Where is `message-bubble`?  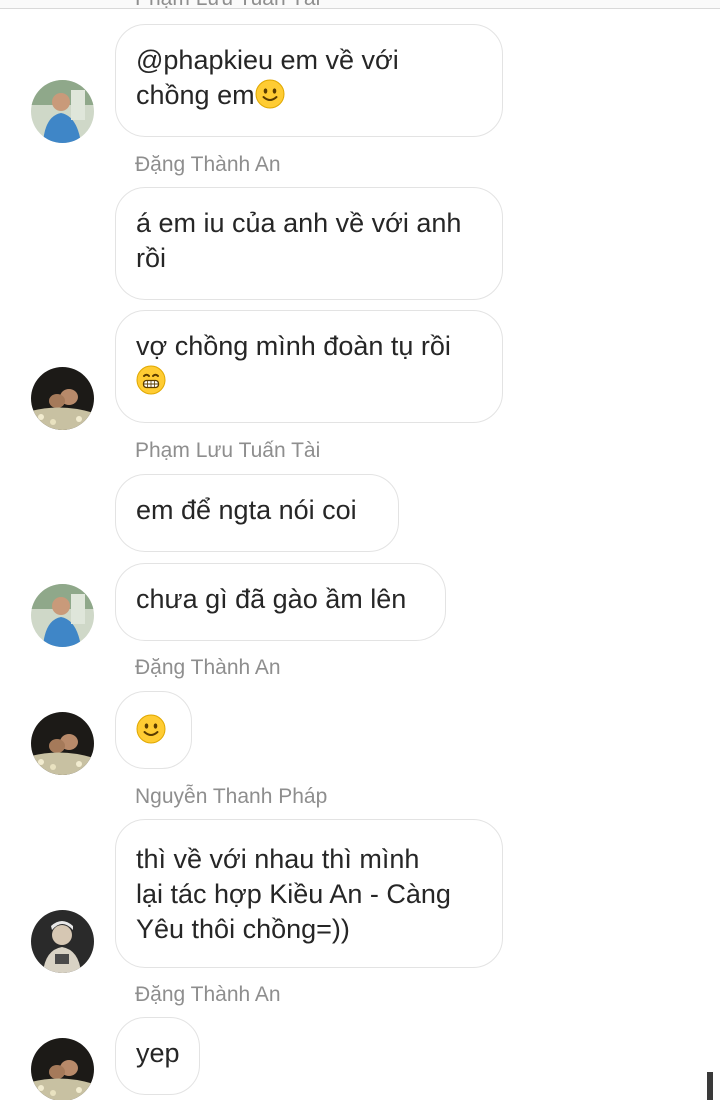
message-bubble is located at coordinates (153, 730).